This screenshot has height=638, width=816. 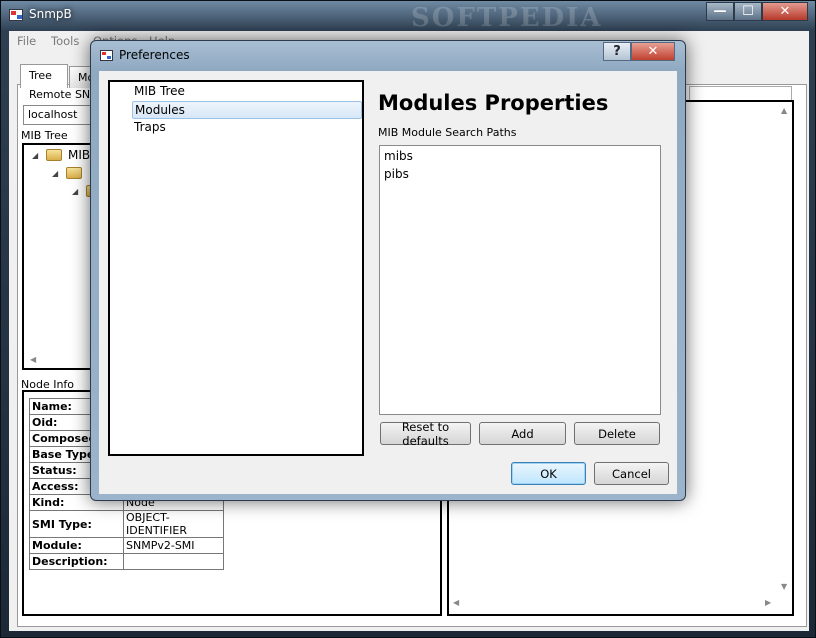 What do you see at coordinates (768, 602) in the screenshot?
I see `scroll-right-icon: ▶` at bounding box center [768, 602].